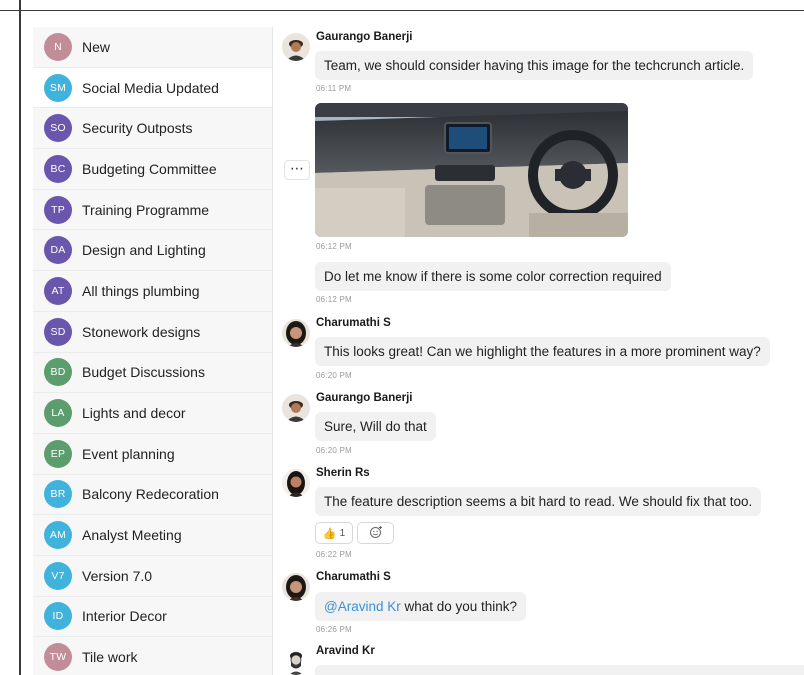 This screenshot has height=675, width=804. Describe the element at coordinates (58, 413) in the screenshot. I see `channel-avatar: LA` at that location.